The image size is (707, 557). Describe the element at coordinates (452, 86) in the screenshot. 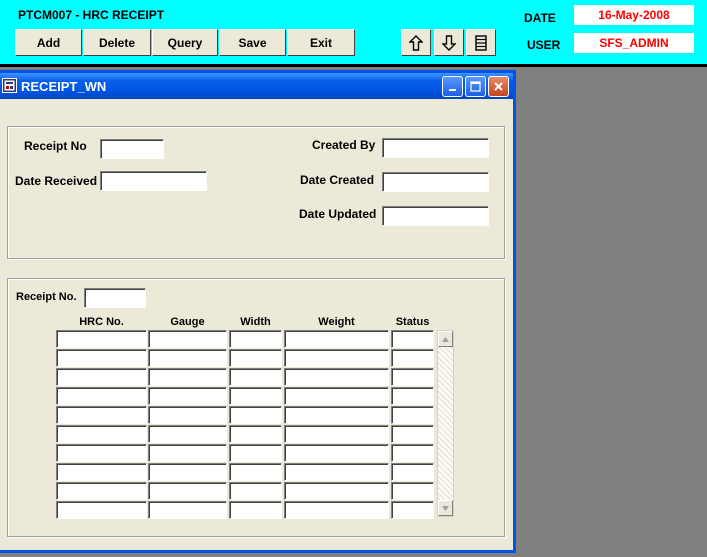

I see `minimize-button` at that location.